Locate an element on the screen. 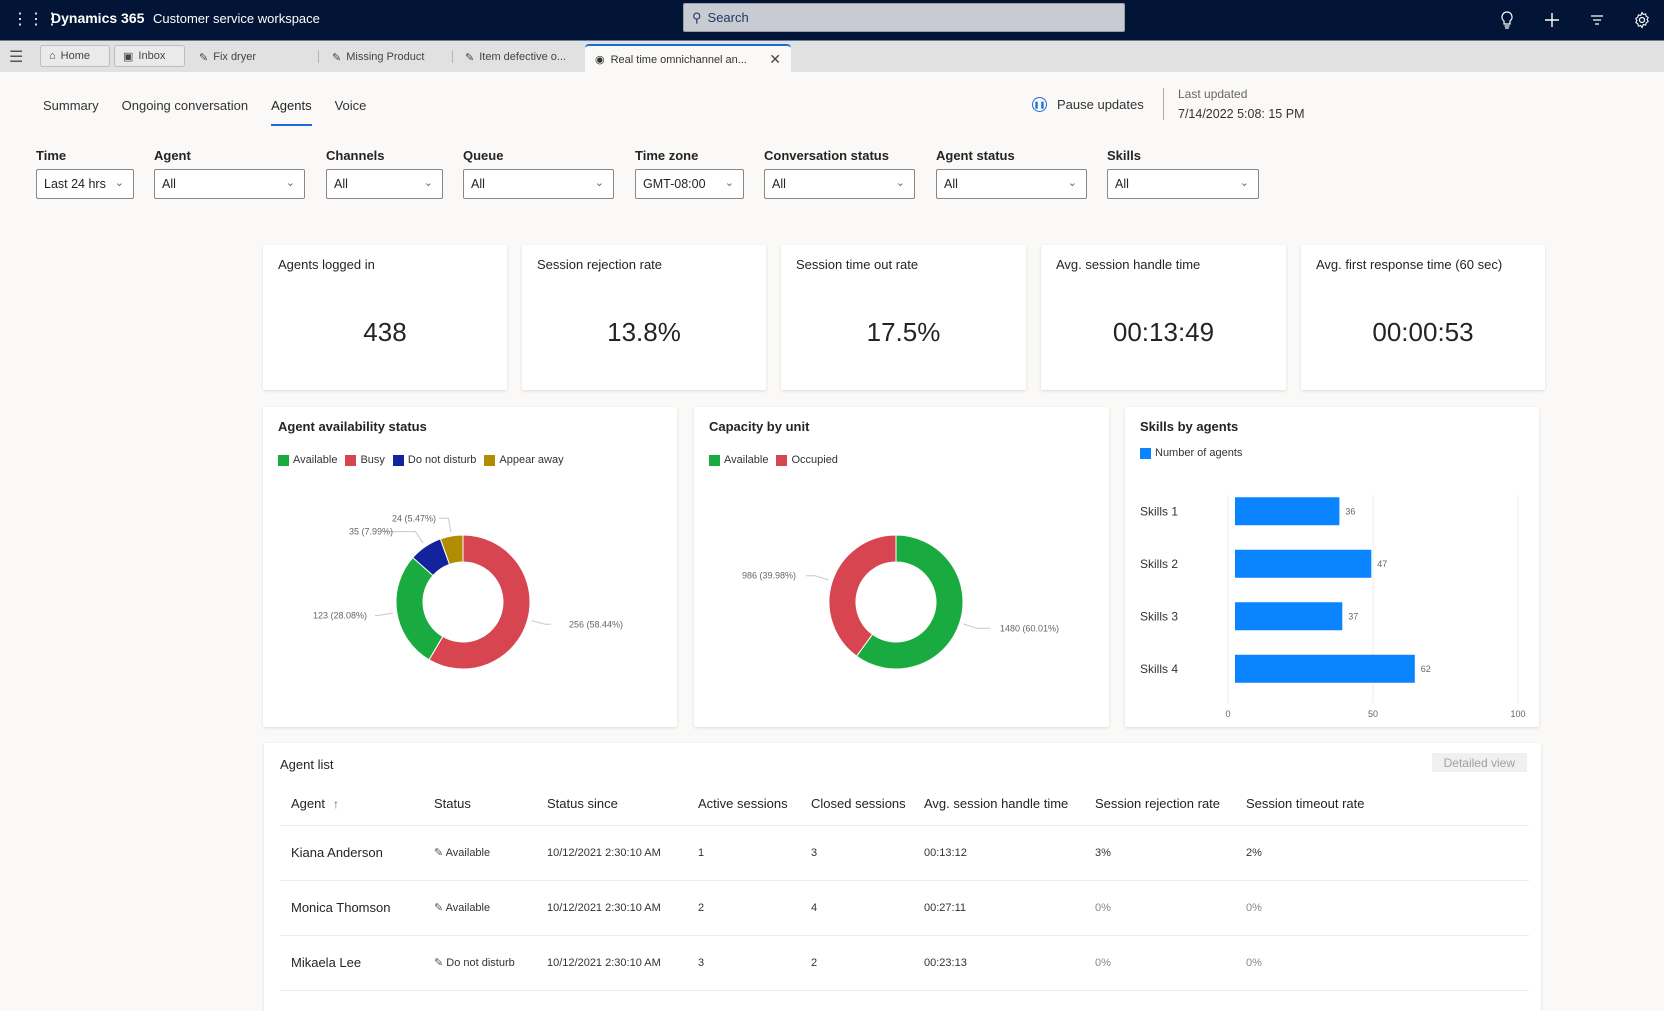 The image size is (1664, 1011). chevron-down-icon: ⌄ is located at coordinates (1072, 183).